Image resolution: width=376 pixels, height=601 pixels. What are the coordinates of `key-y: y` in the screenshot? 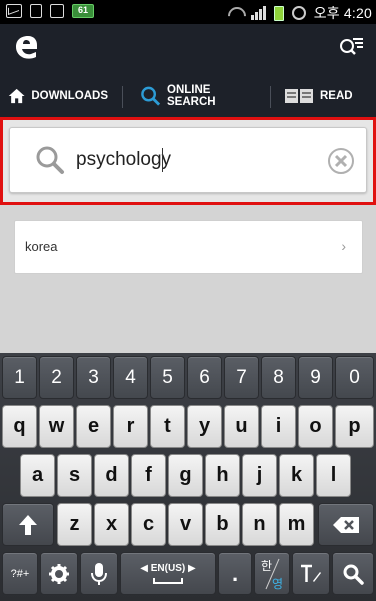 It's located at (204, 426).